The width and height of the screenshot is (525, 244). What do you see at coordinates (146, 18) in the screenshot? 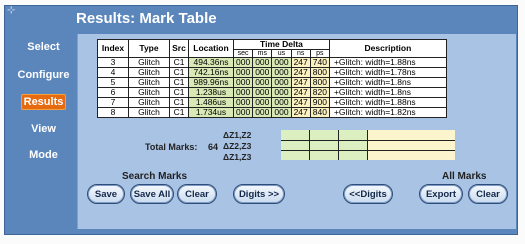
I see `window-title: Results: Mark Table` at bounding box center [146, 18].